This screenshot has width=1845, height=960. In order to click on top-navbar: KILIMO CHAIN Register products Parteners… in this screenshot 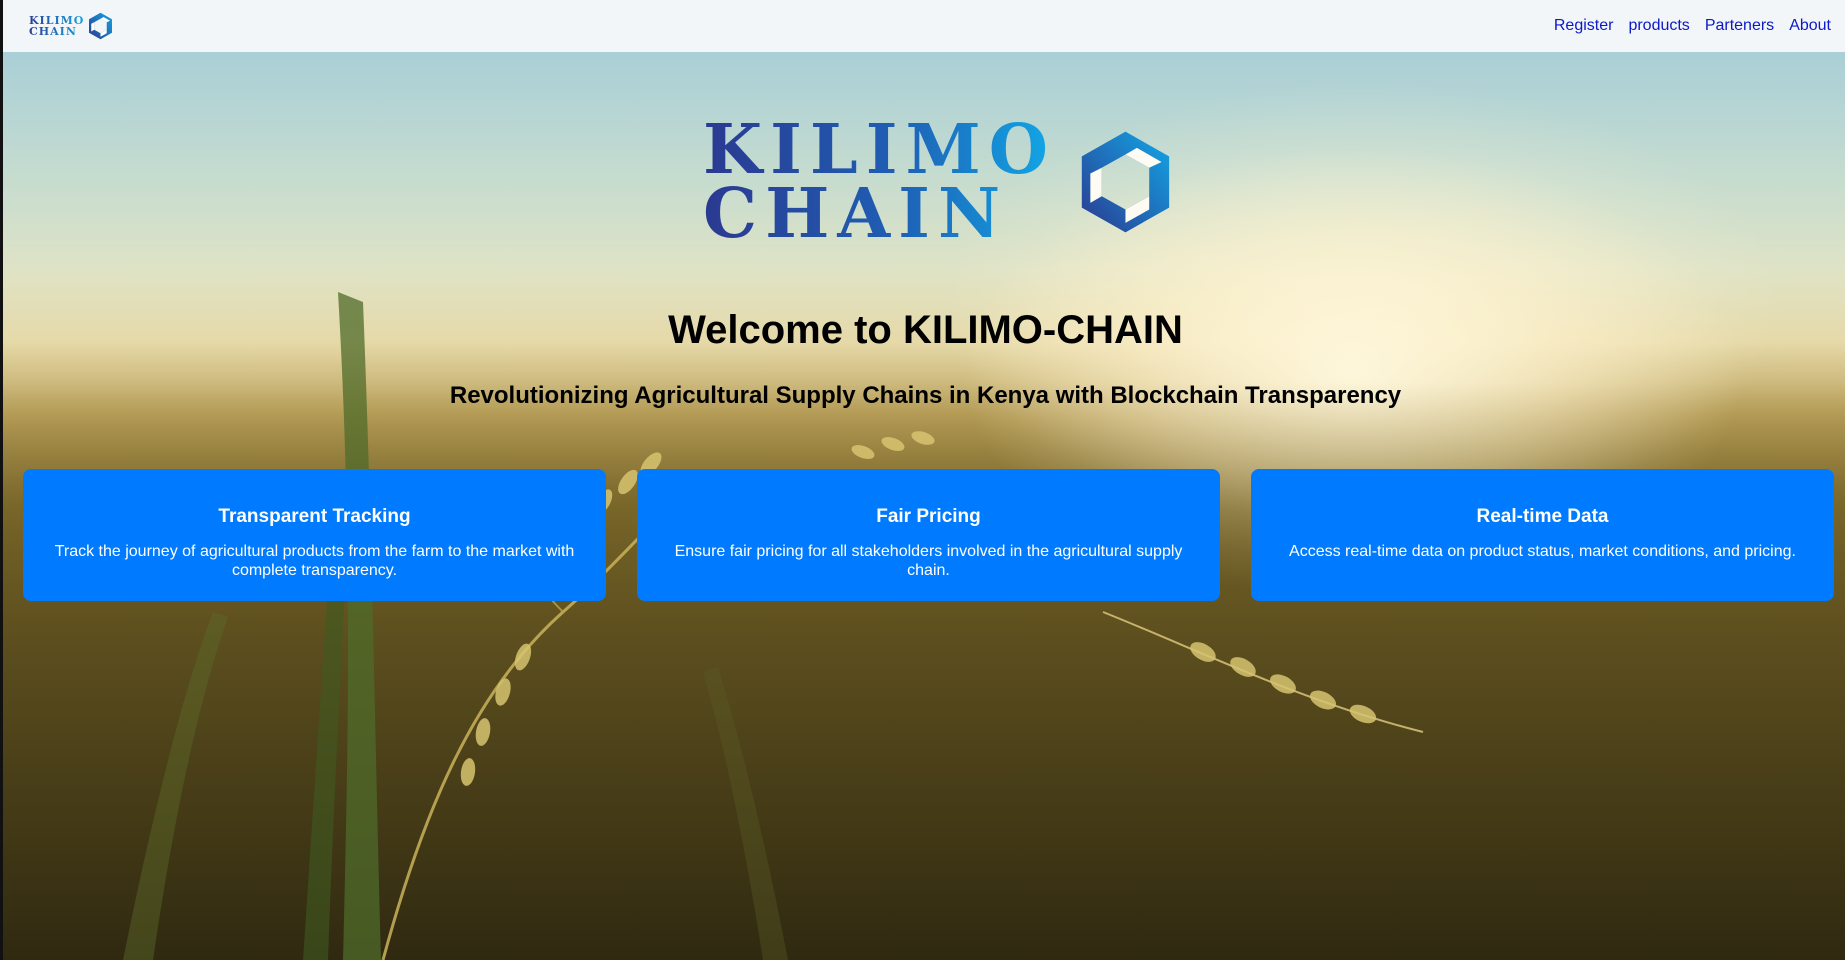, I will do `click(924, 26)`.